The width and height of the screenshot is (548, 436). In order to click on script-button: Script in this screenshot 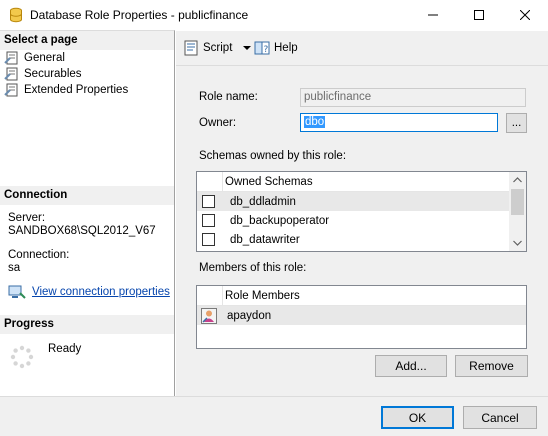, I will do `click(219, 48)`.